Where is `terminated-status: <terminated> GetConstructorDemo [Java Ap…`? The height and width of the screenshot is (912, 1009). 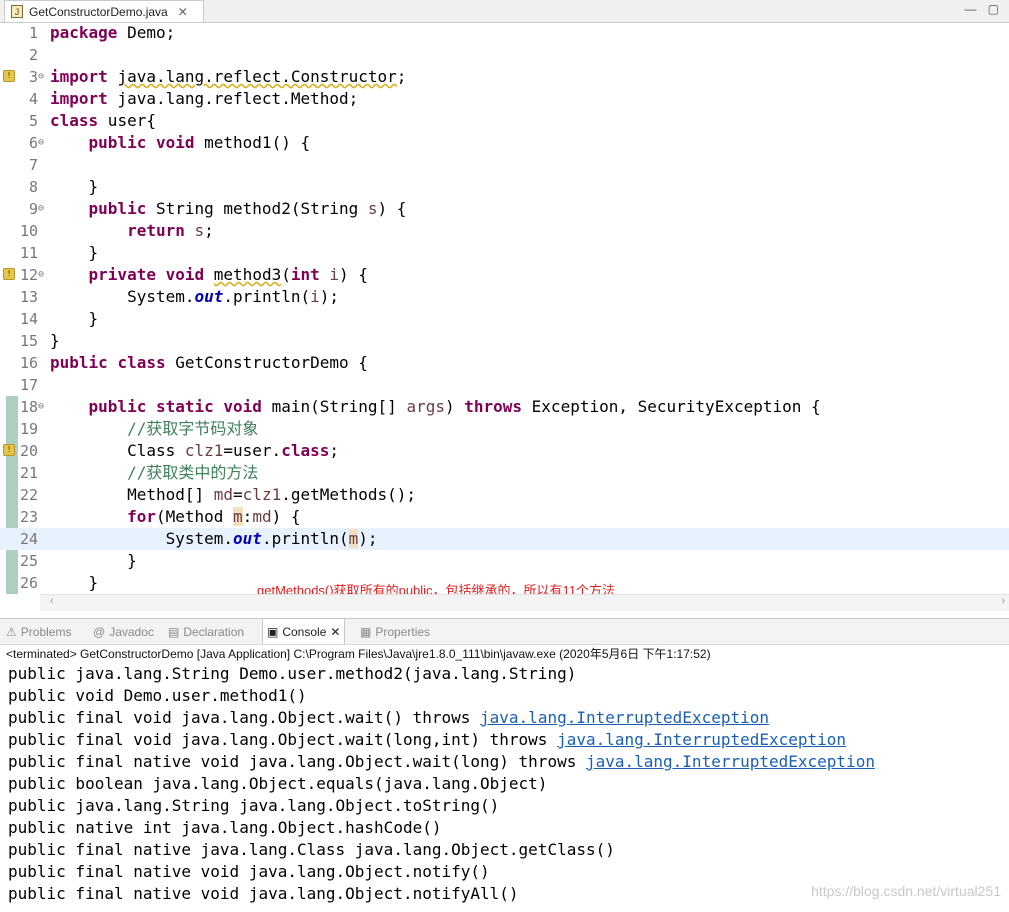 terminated-status: <terminated> GetConstructorDemo [Java Ap… is located at coordinates (358, 654).